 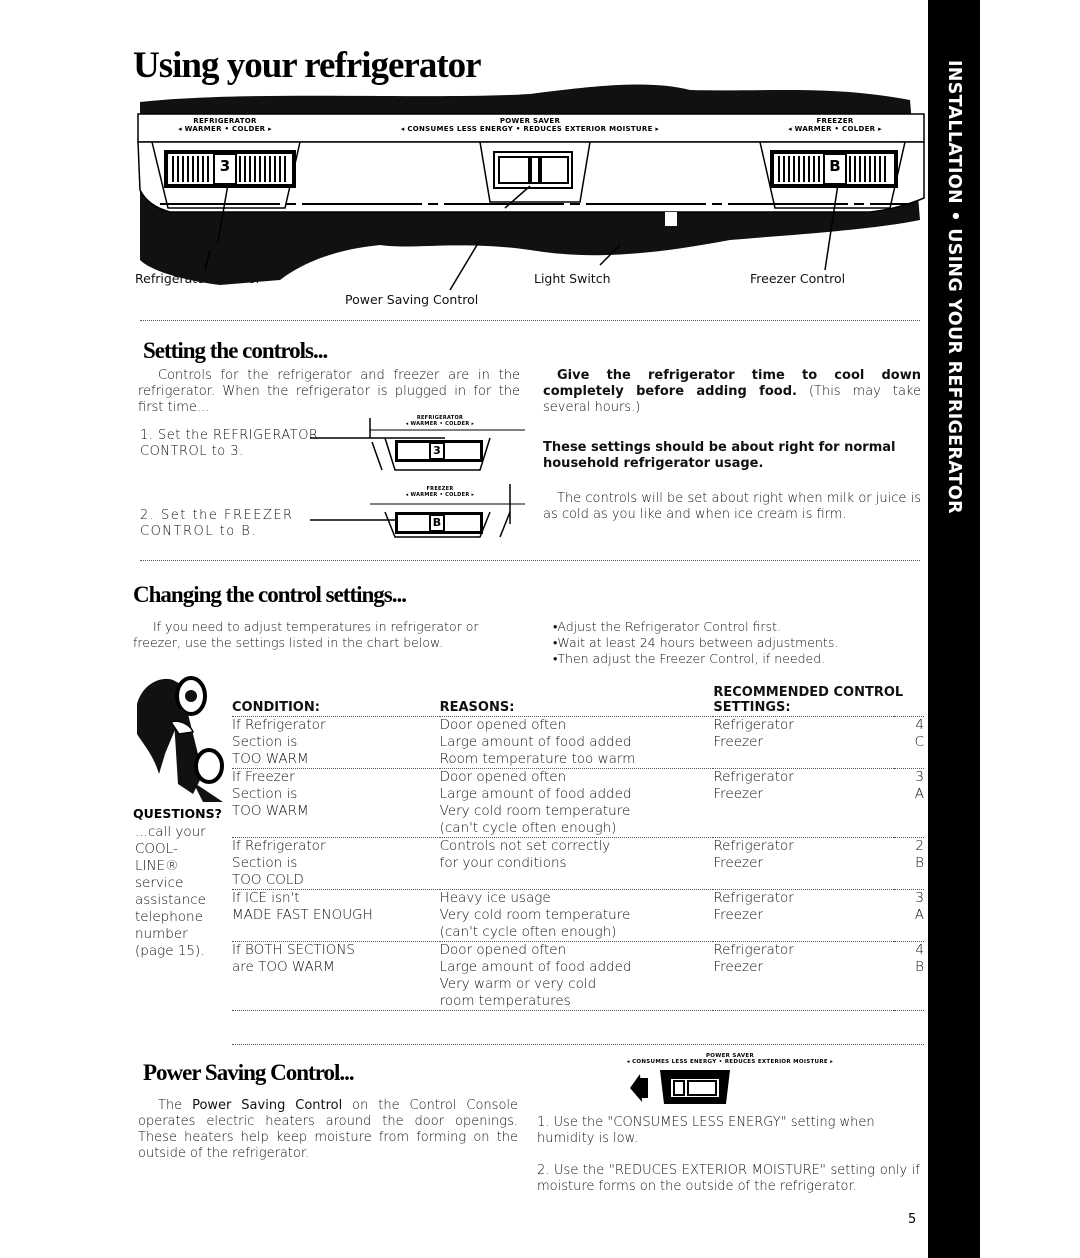 What do you see at coordinates (336, 881) in the screenshot?
I see `condition-cell: TOO COLD` at bounding box center [336, 881].